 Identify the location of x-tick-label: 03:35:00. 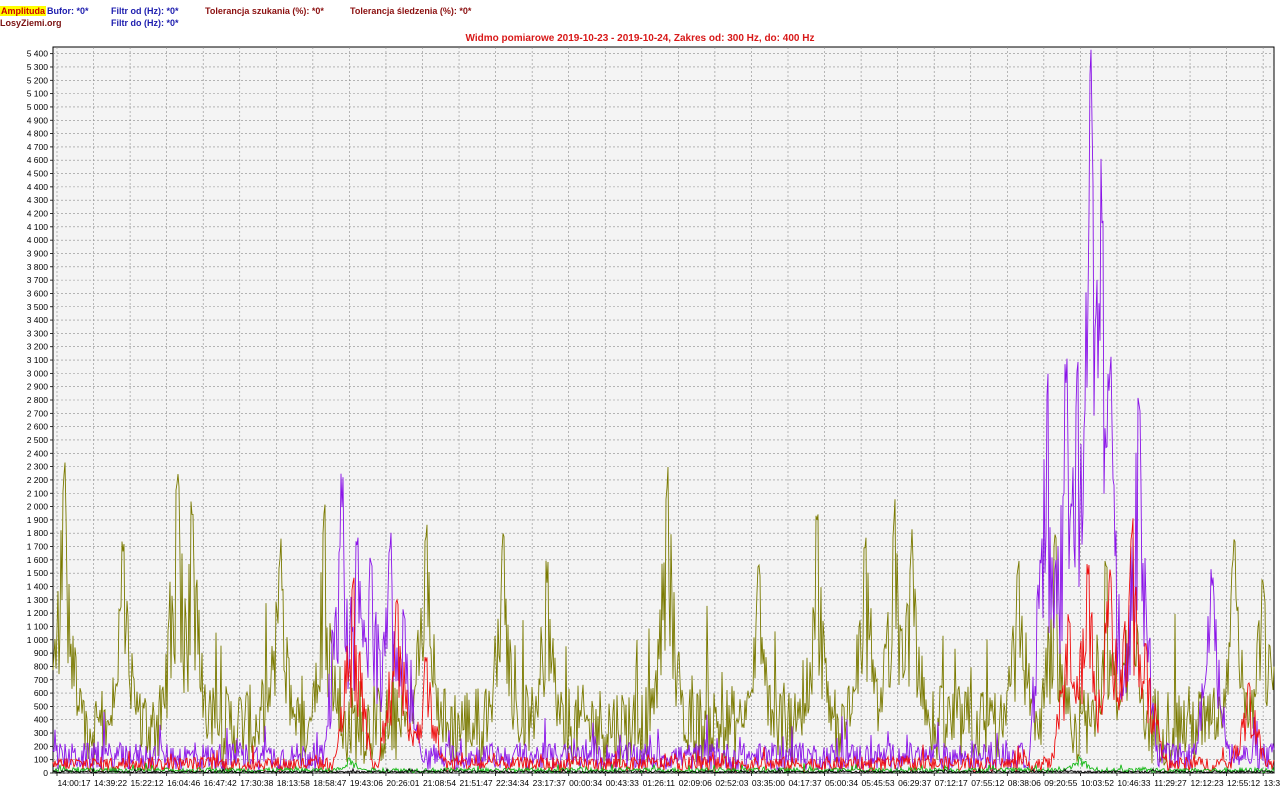
(768, 783).